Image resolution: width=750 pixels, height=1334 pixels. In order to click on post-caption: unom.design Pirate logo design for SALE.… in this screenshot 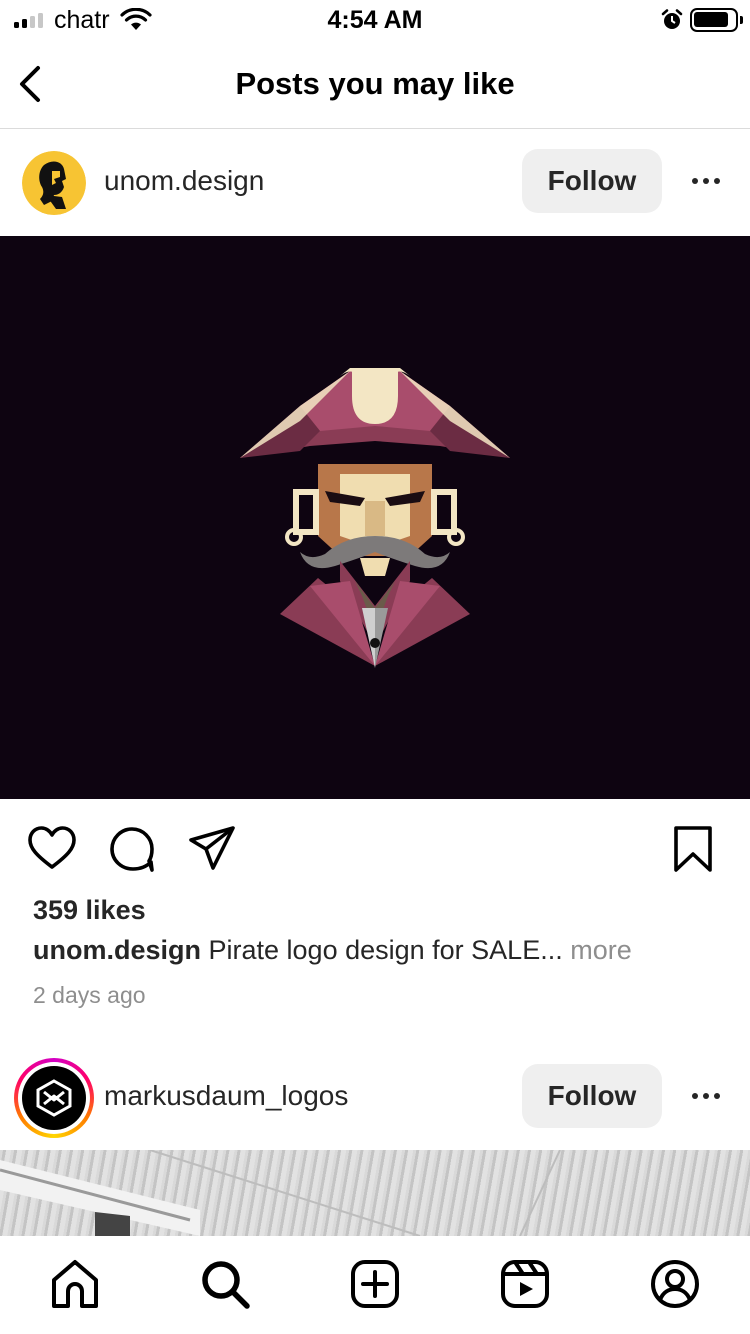, I will do `click(332, 950)`.